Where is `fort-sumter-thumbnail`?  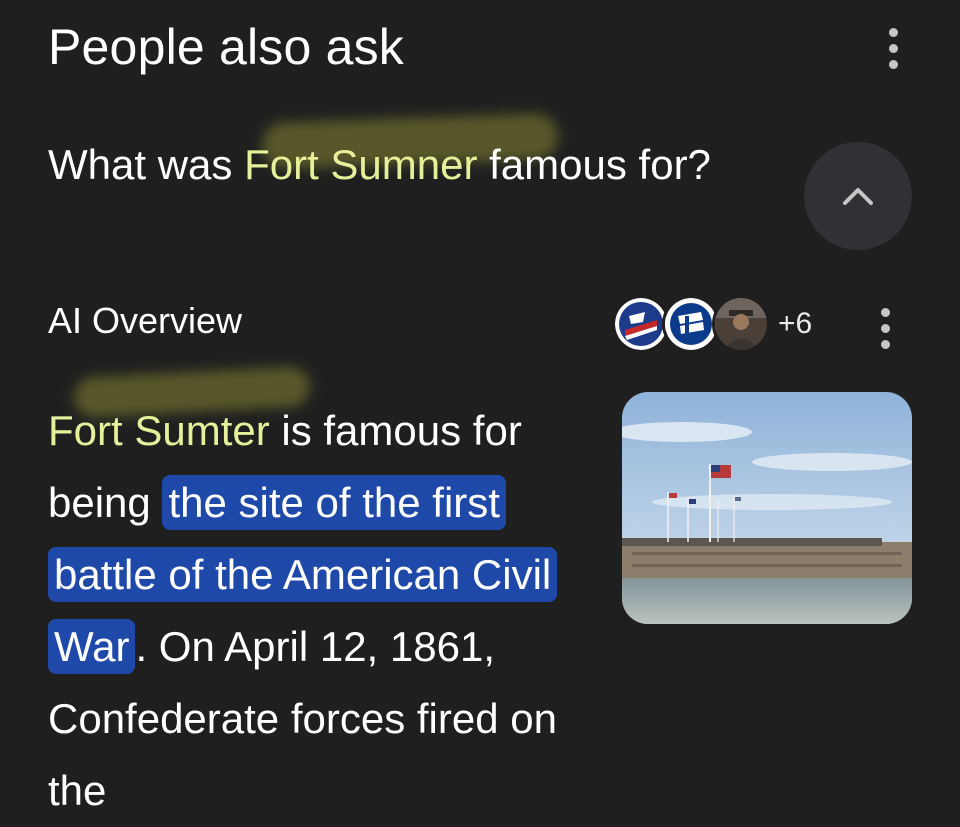
fort-sumter-thumbnail is located at coordinates (767, 508).